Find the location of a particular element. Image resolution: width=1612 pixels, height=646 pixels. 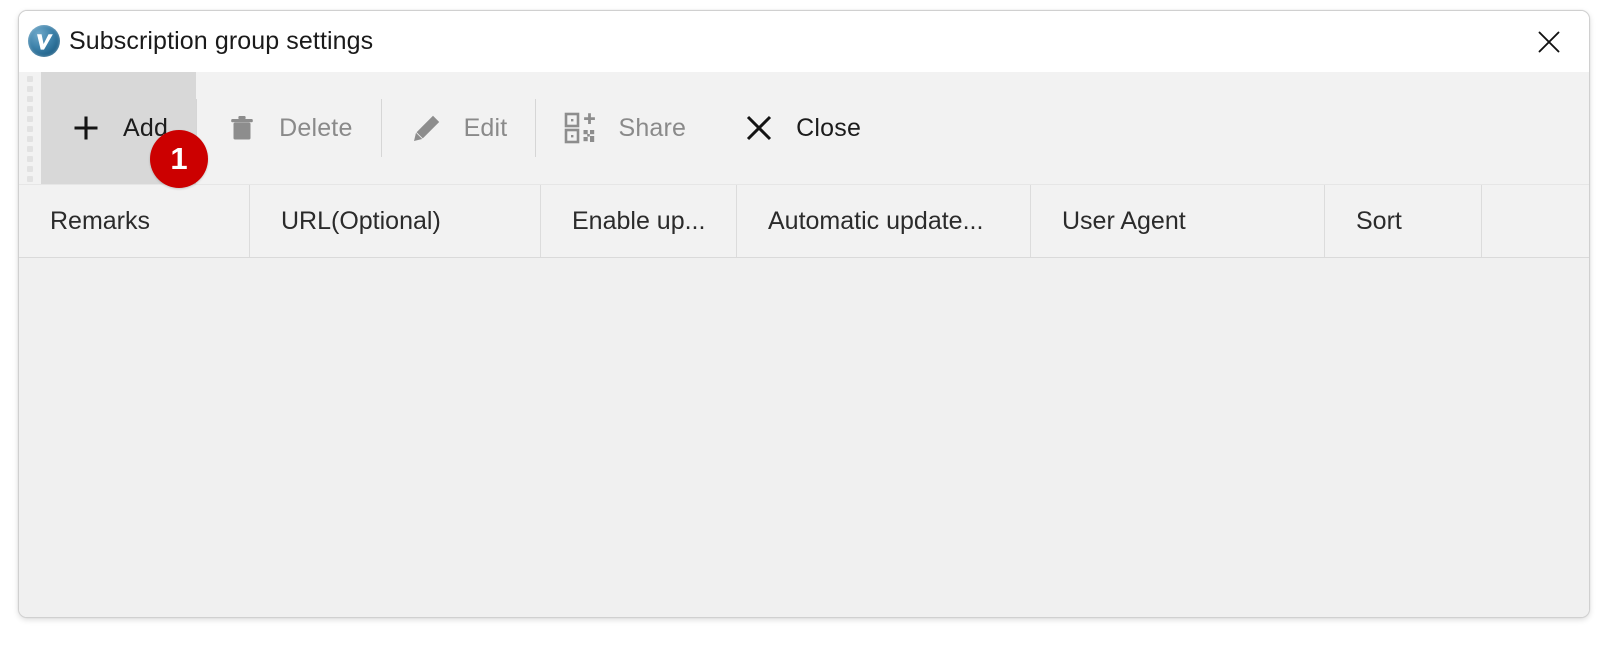

share-button: Share is located at coordinates (625, 128).